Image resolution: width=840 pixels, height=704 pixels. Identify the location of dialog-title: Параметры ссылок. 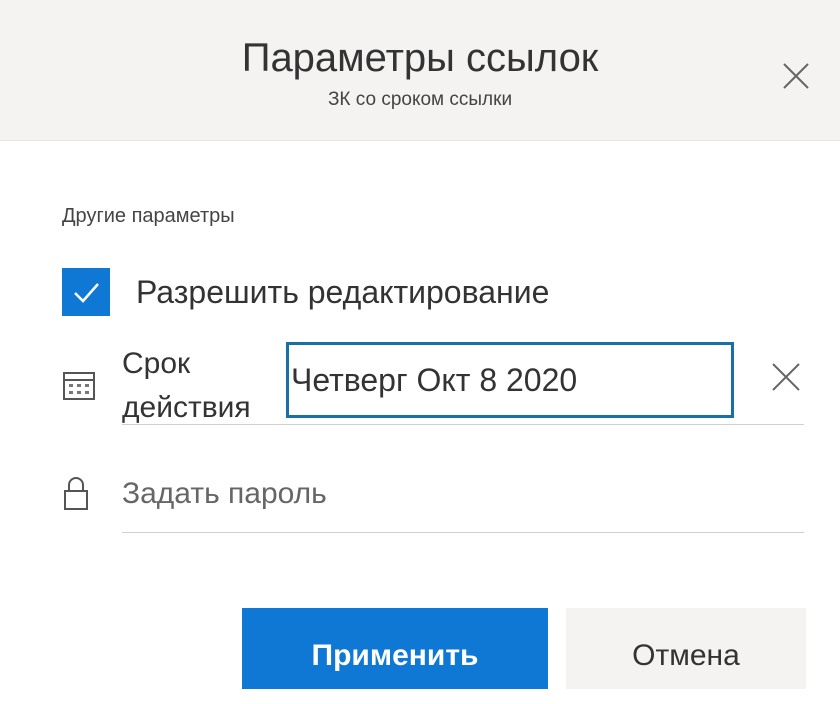
(420, 58).